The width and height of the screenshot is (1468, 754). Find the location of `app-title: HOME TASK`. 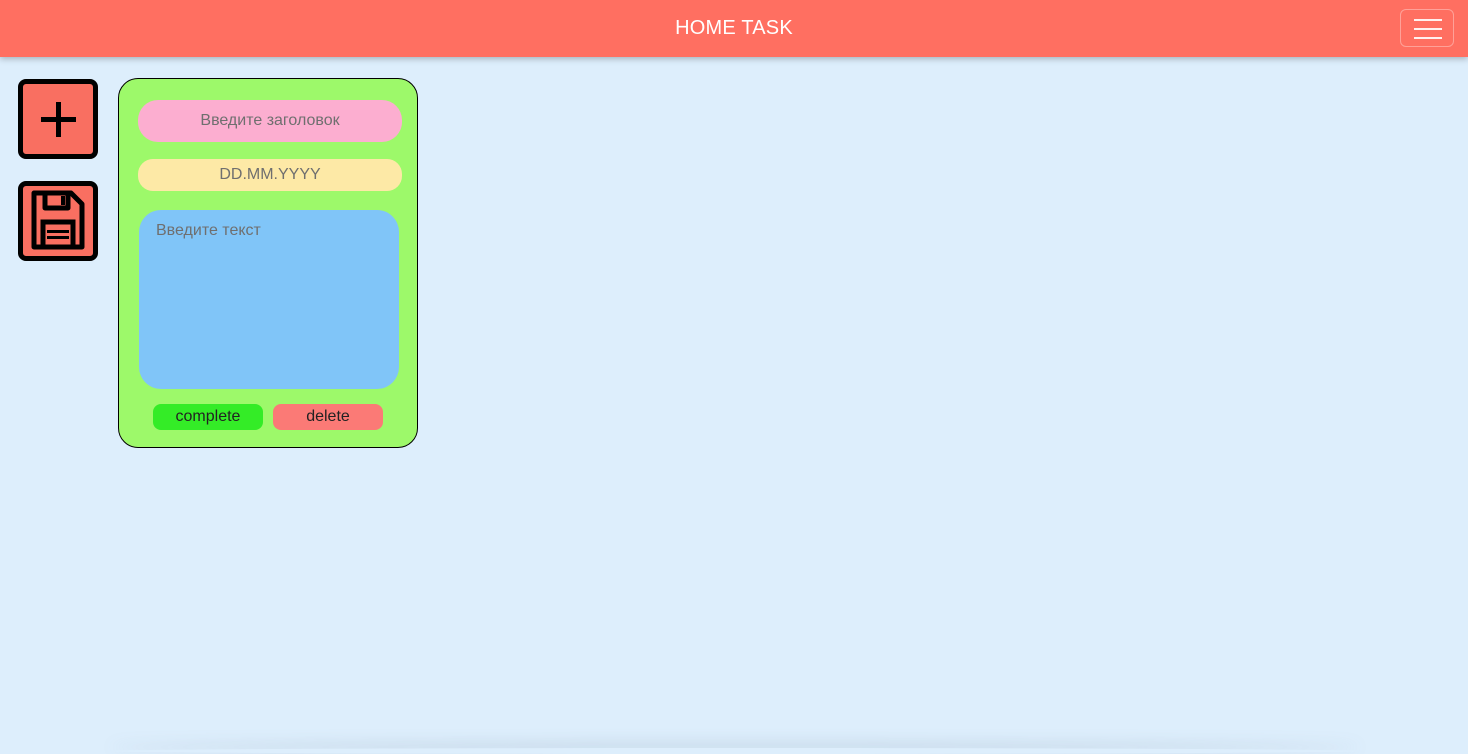

app-title: HOME TASK is located at coordinates (734, 28).